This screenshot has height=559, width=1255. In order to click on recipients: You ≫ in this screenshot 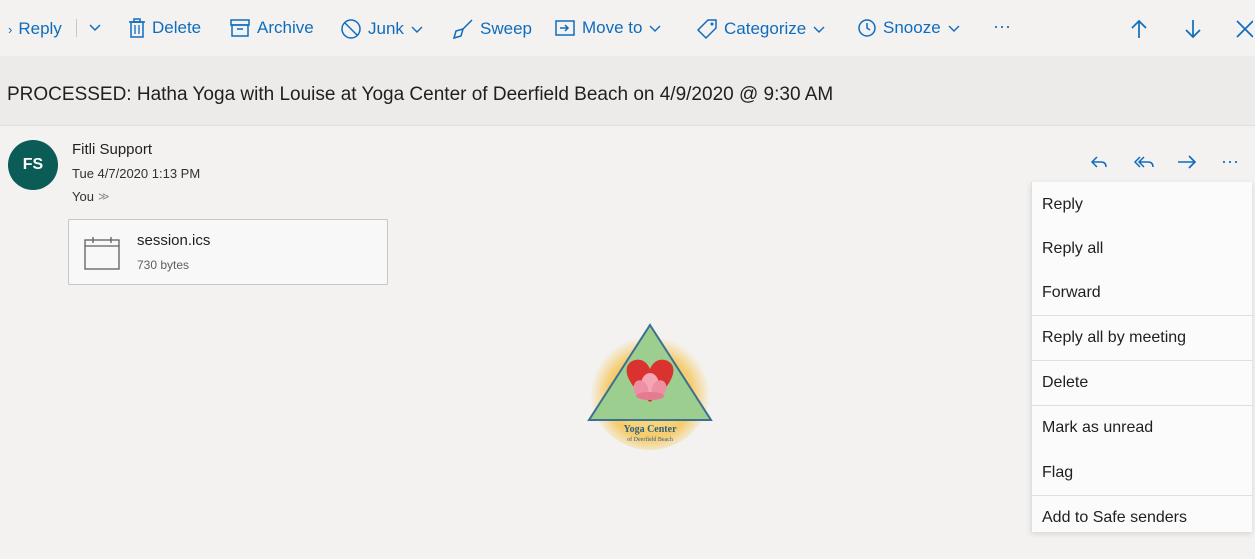, I will do `click(90, 196)`.